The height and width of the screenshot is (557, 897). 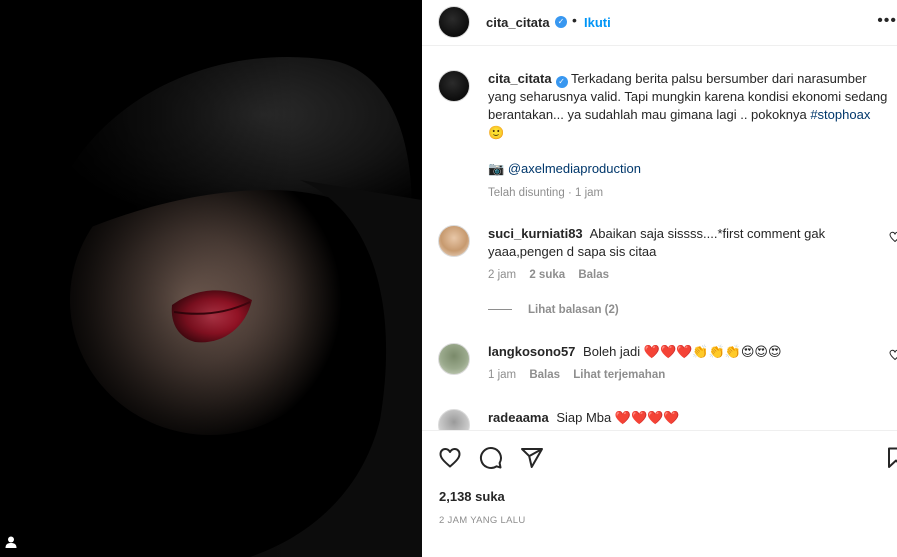 What do you see at coordinates (535, 233) in the screenshot?
I see `comment-username: suci_kurniati83` at bounding box center [535, 233].